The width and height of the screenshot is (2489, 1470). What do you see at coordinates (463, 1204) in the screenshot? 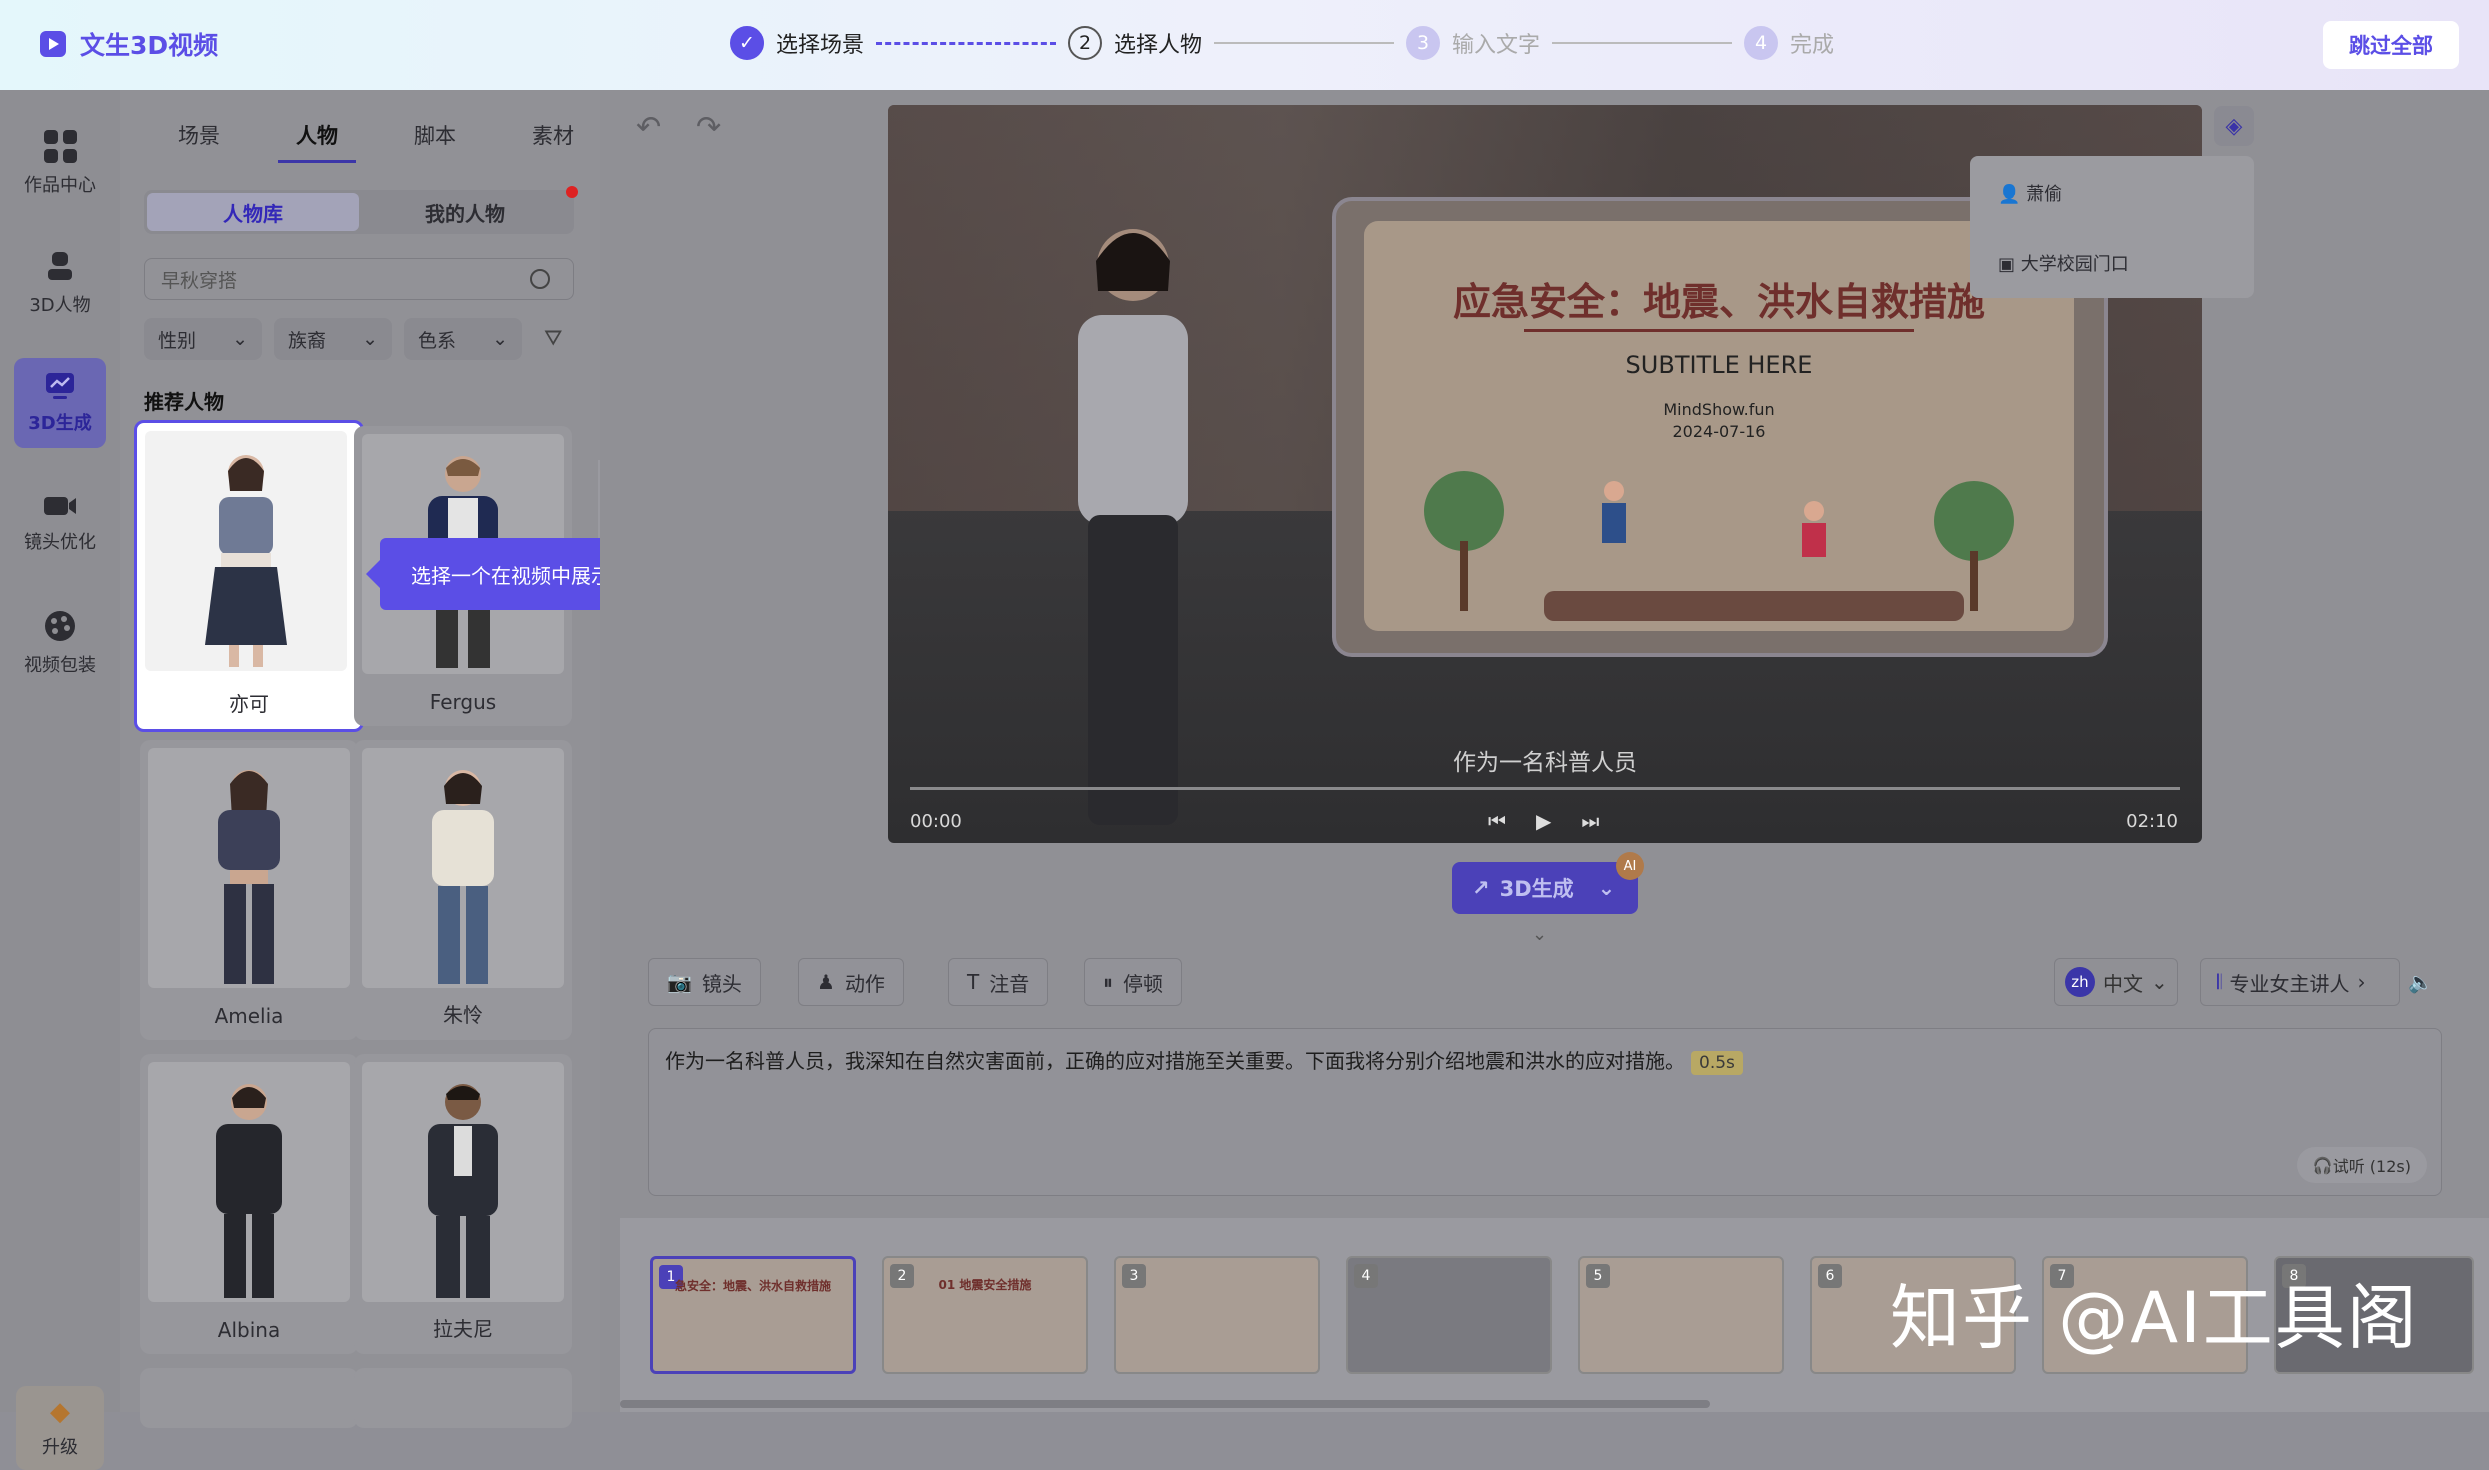
I see `character-card: 拉夫尼` at bounding box center [463, 1204].